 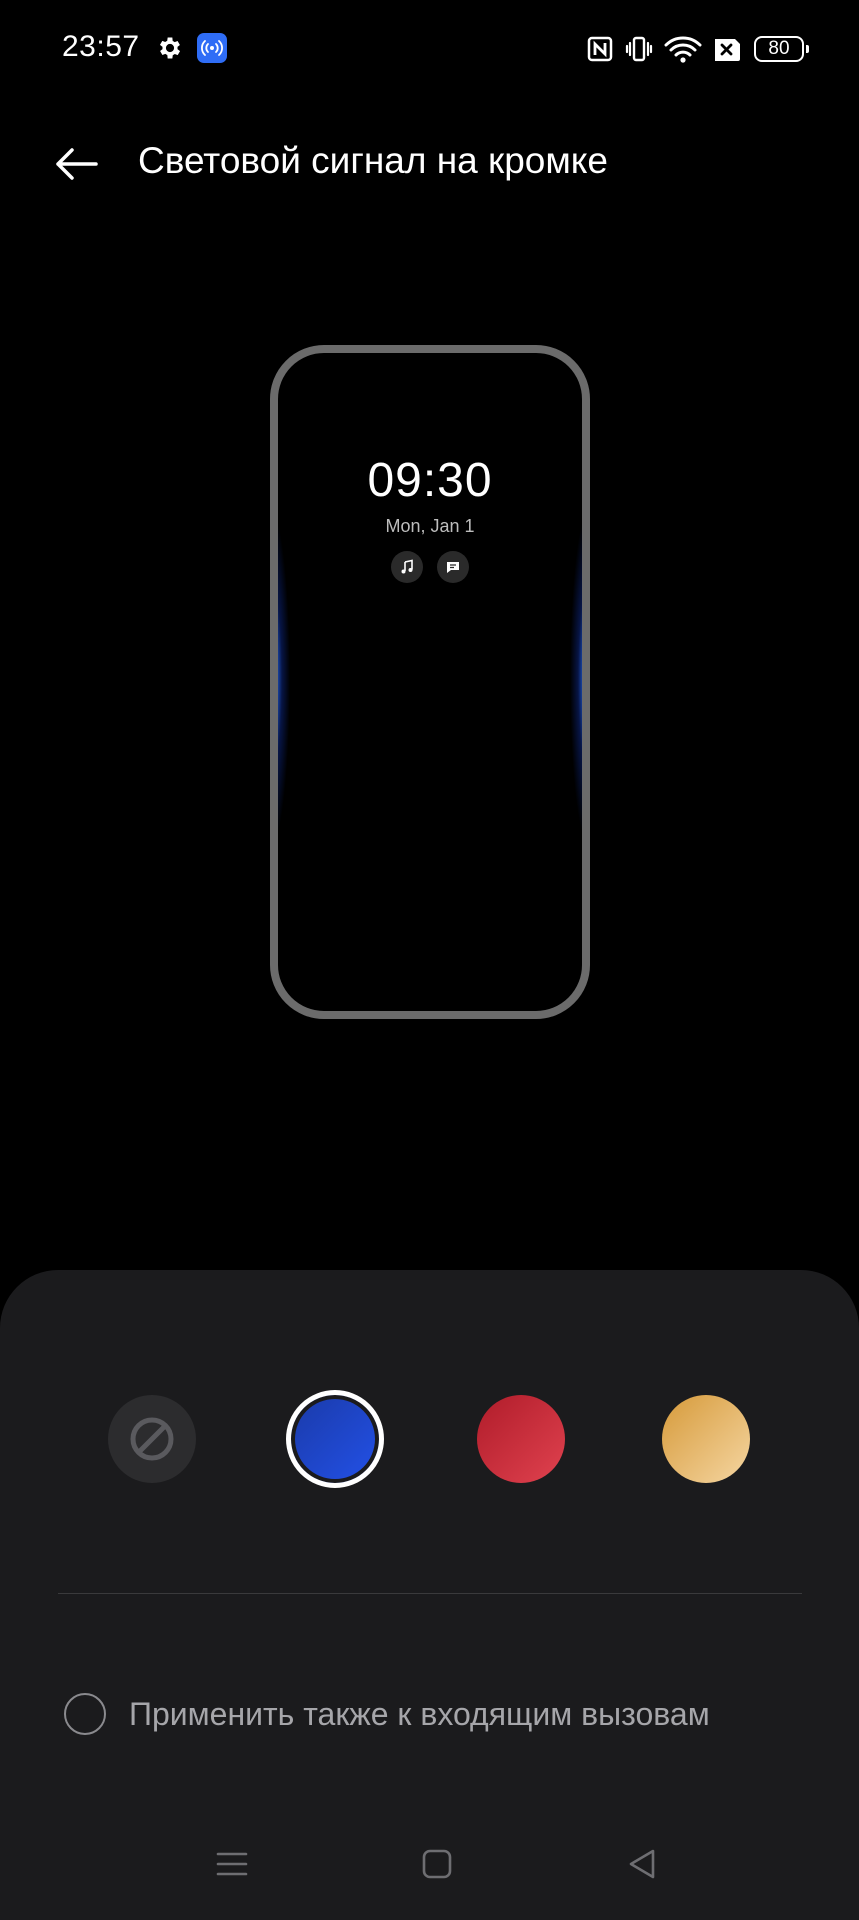 What do you see at coordinates (727, 50) in the screenshot?
I see `no-sim-icon` at bounding box center [727, 50].